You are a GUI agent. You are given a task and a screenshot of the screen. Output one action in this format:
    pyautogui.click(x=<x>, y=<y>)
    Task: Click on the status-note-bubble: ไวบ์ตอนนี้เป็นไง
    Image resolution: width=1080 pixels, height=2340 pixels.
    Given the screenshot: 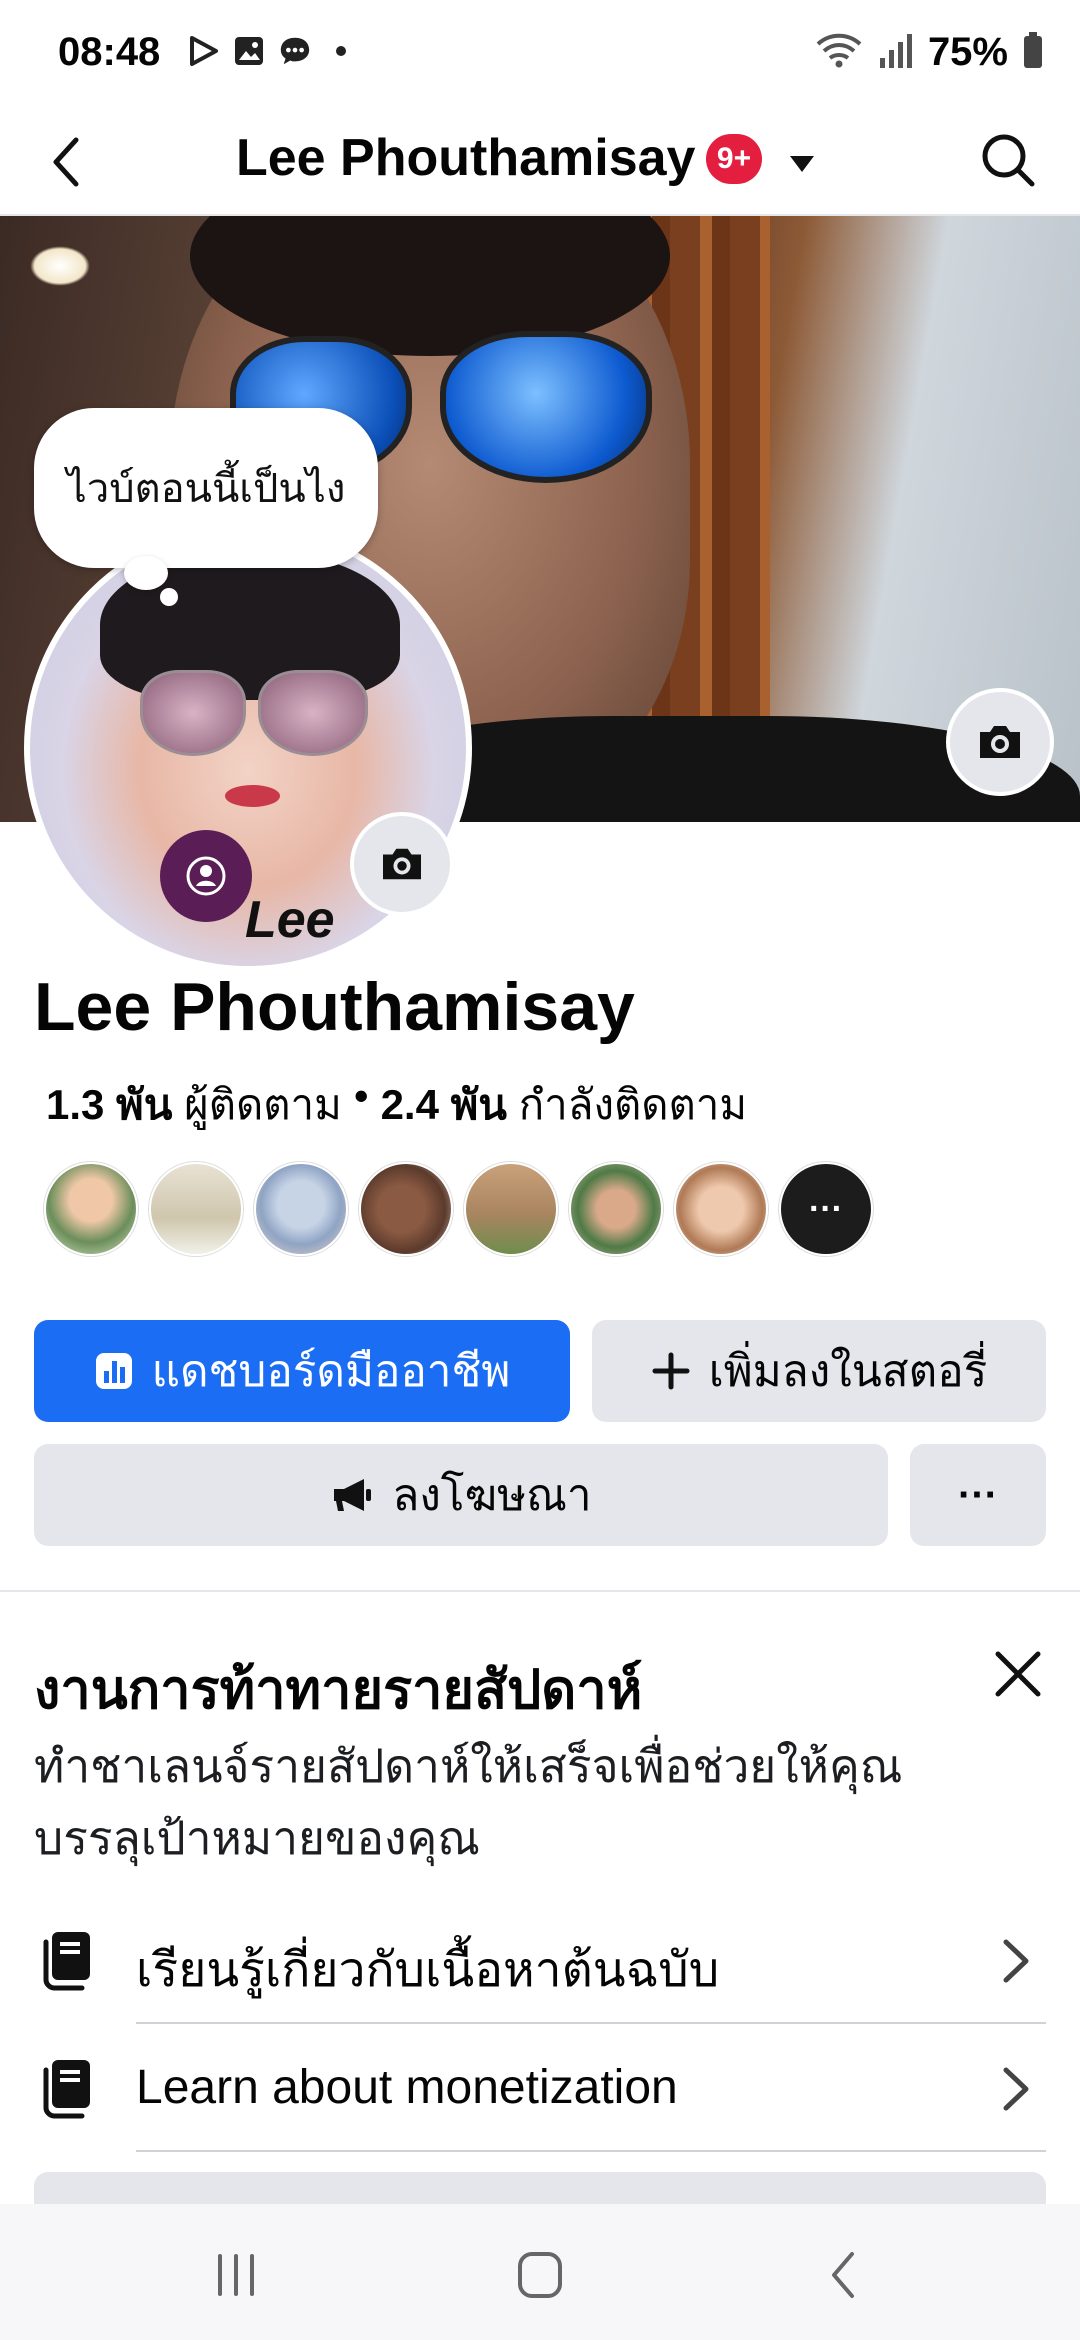 What is the action you would take?
    pyautogui.click(x=206, y=488)
    